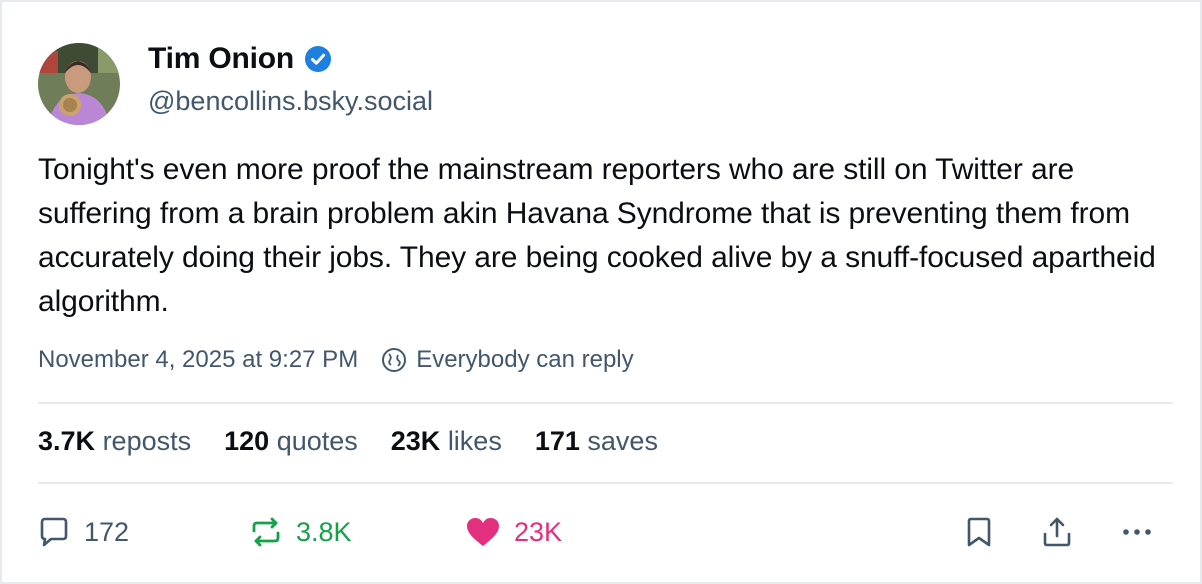  Describe the element at coordinates (54, 532) in the screenshot. I see `speech-bubble-icon` at that location.